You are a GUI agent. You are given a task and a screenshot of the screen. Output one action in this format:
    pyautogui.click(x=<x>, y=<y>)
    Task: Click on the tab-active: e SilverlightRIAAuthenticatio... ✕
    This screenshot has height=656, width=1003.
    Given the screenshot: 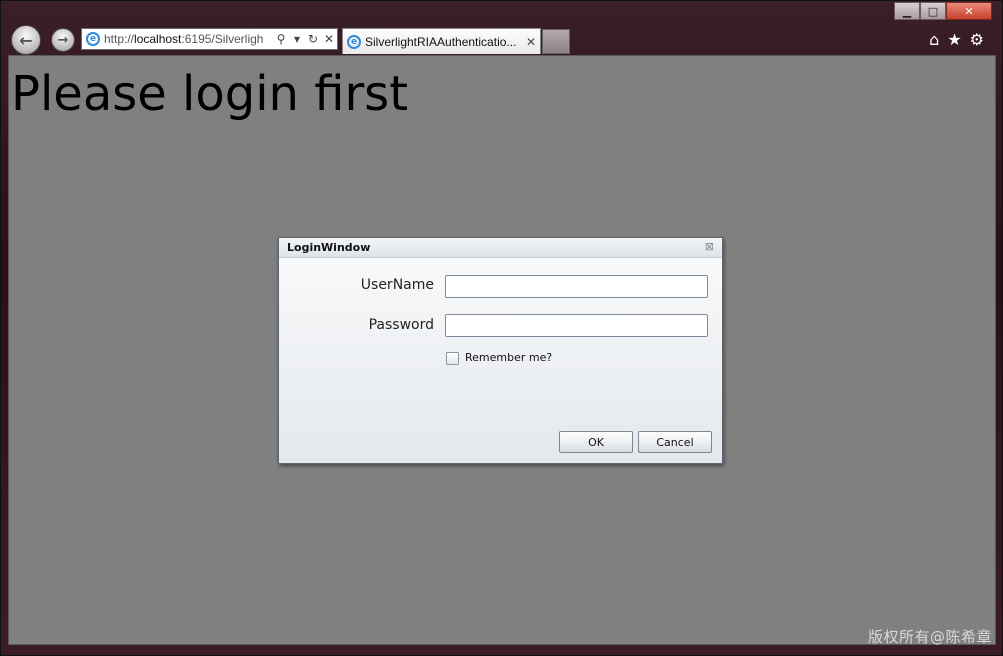 What is the action you would take?
    pyautogui.click(x=441, y=41)
    